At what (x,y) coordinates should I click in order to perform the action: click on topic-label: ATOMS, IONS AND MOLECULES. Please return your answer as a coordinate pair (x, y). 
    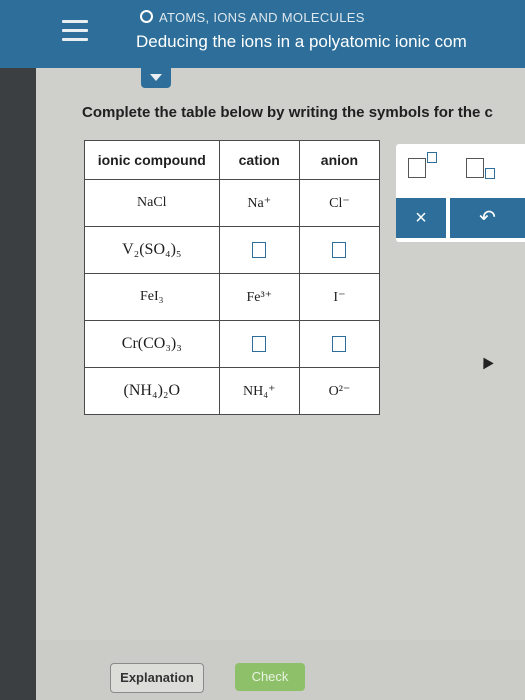
    Looking at the image, I should click on (252, 17).